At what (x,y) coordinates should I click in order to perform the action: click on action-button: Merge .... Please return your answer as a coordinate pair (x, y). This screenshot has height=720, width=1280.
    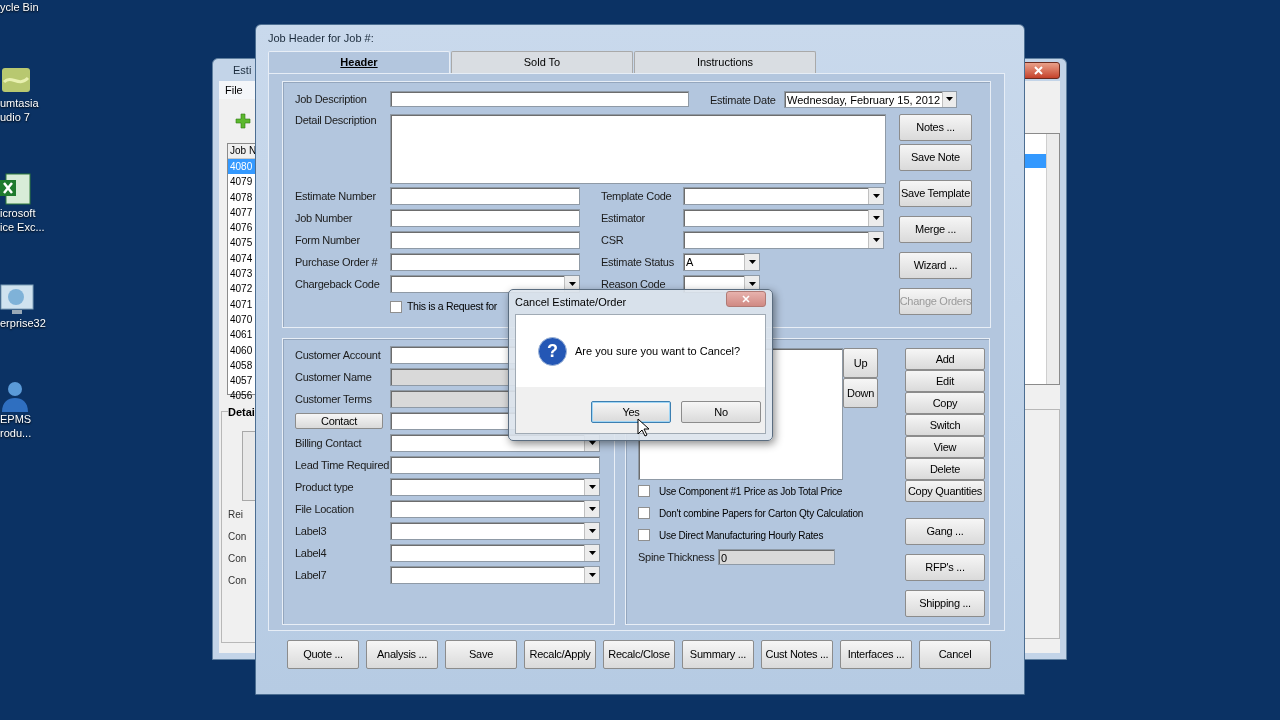
    Looking at the image, I should click on (935, 229).